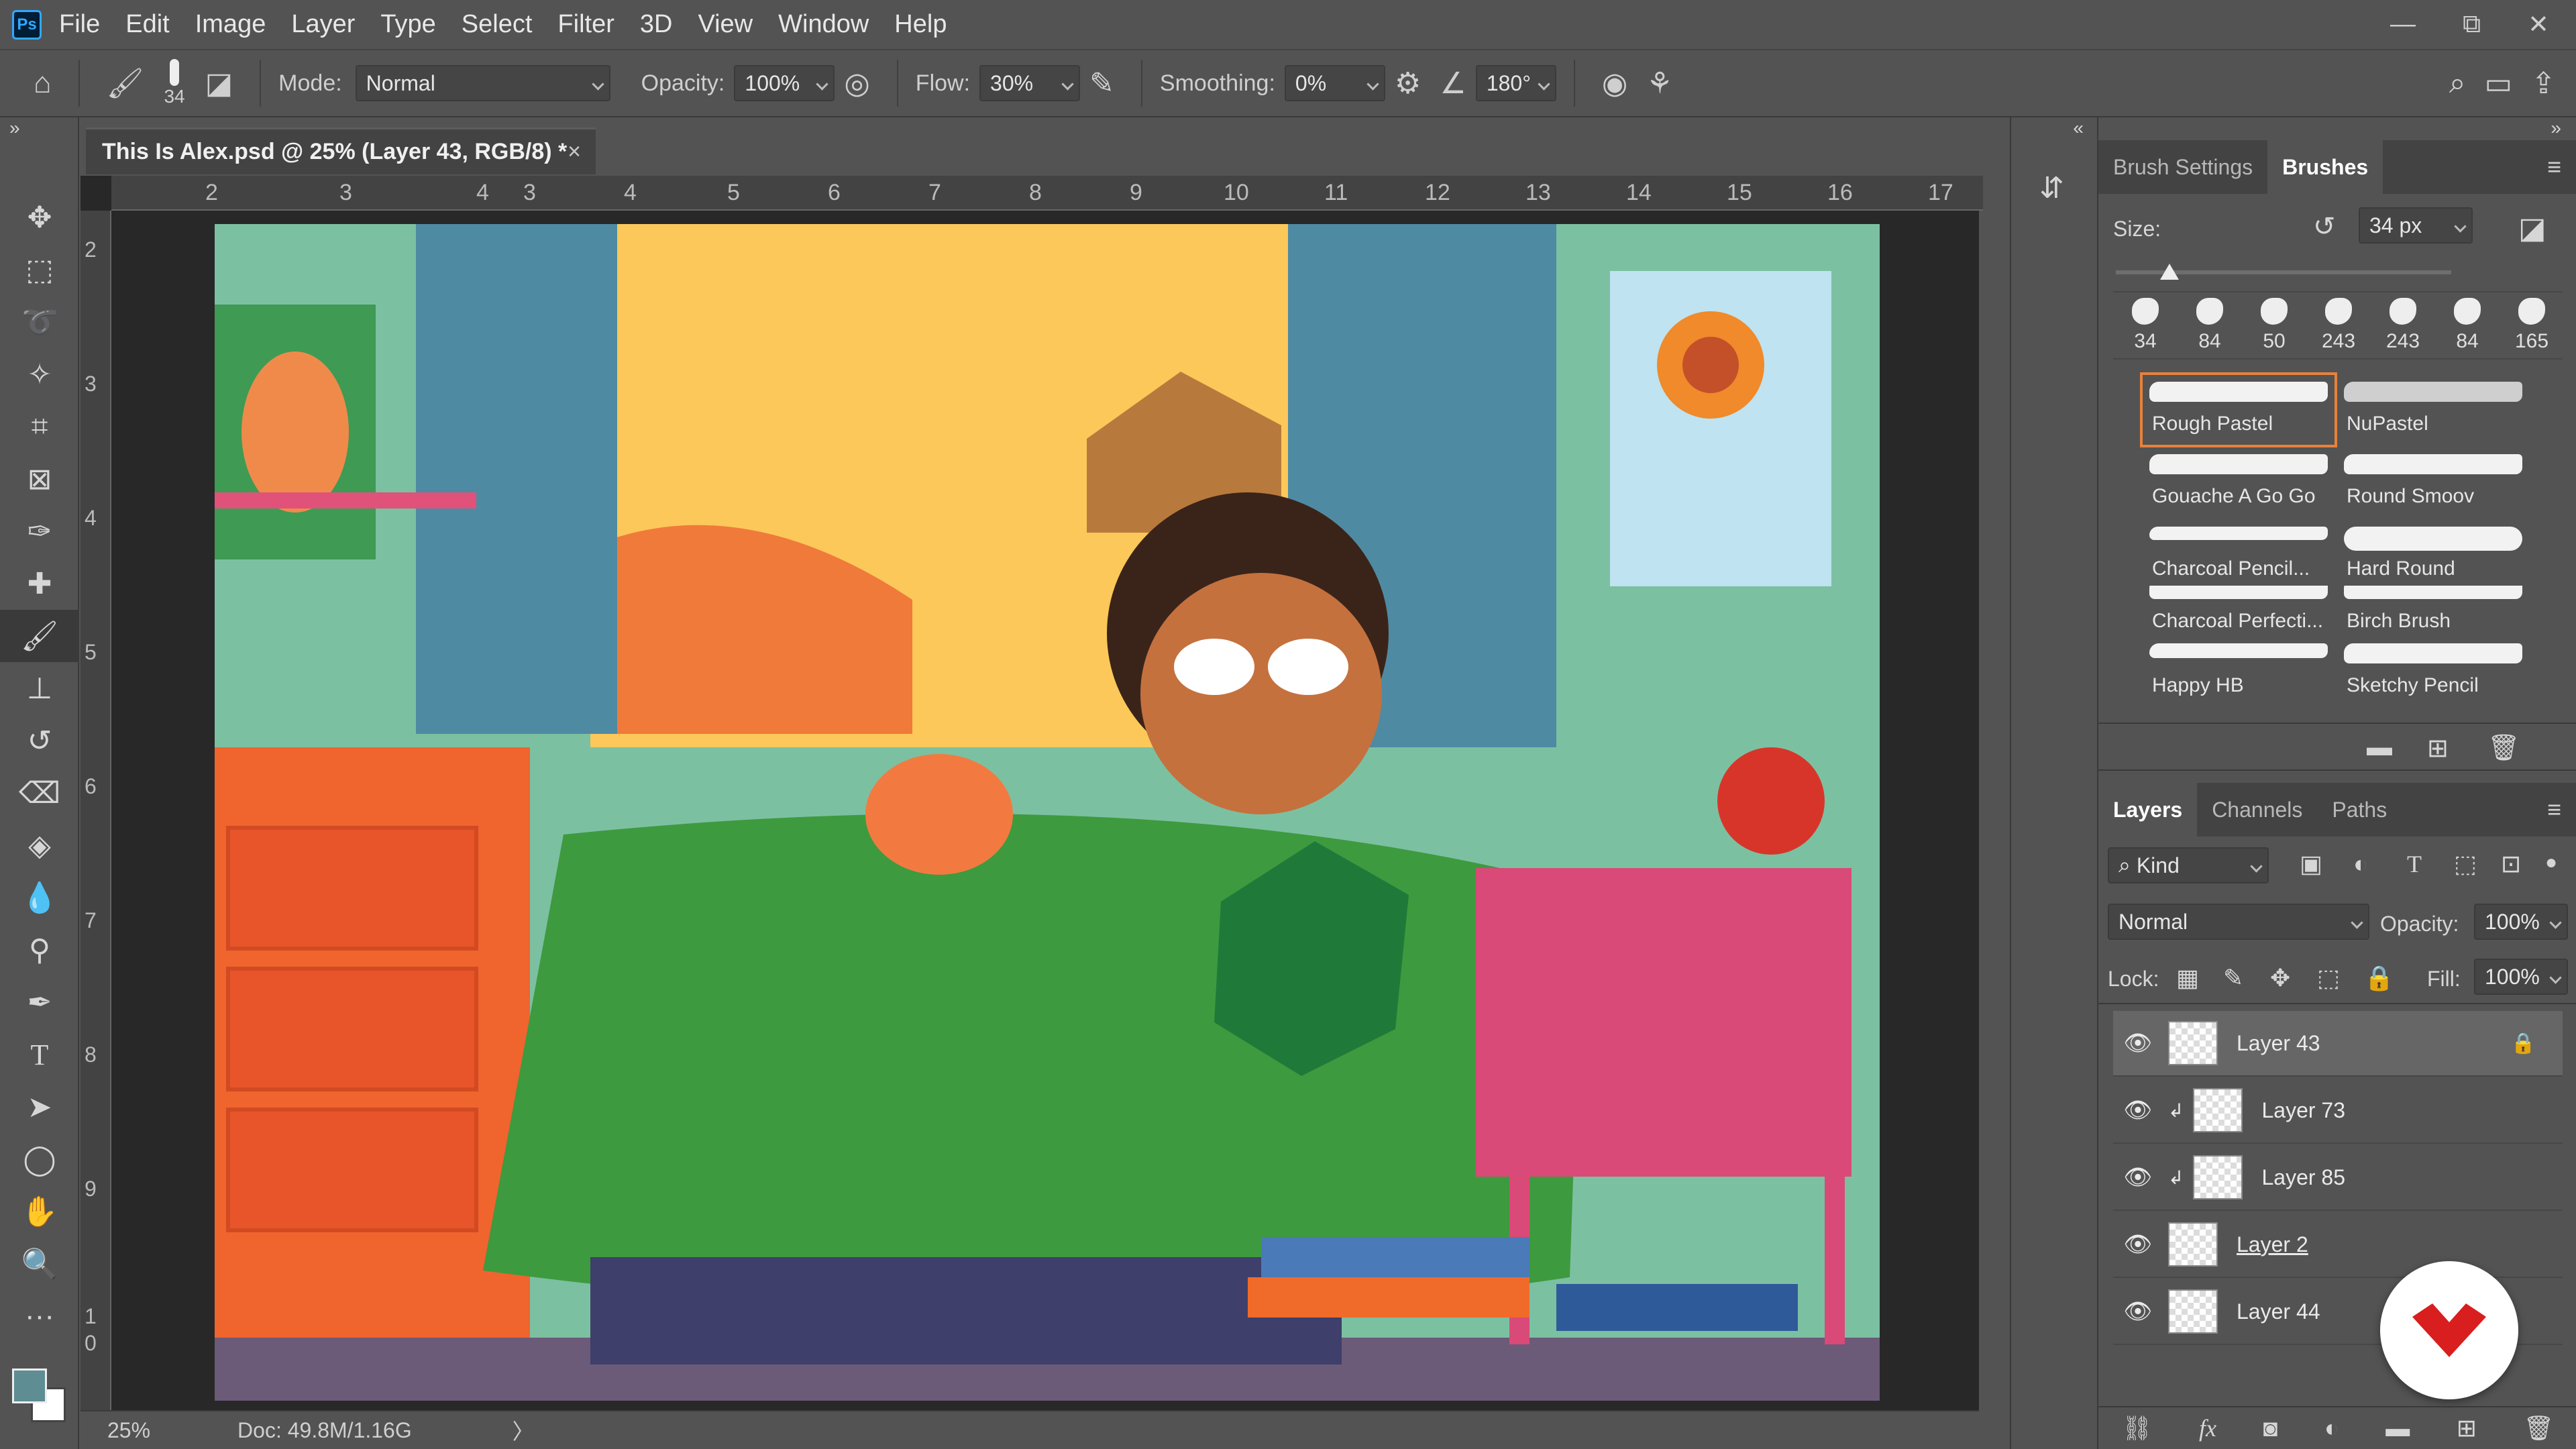 The image size is (2576, 1449). Describe the element at coordinates (39, 950) in the screenshot. I see `dodge-tool-icon: ⚲` at that location.